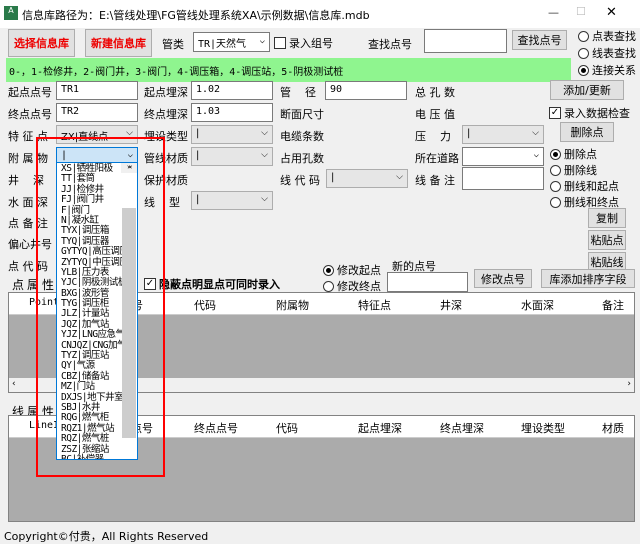  What do you see at coordinates (232, 112) in the screenshot?
I see `end-depth-input: 1.03` at bounding box center [232, 112].